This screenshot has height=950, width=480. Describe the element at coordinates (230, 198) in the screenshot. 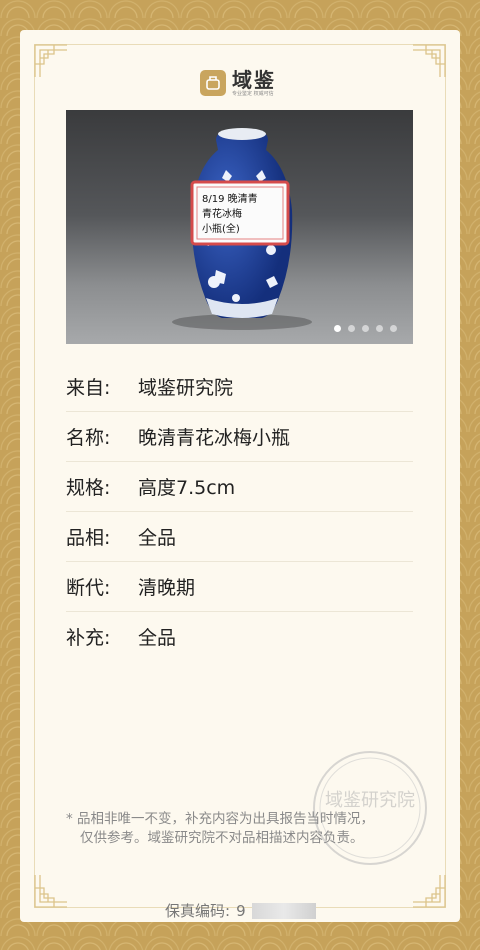

I see `vase-label-line-1: 8/19 晚清青` at that location.